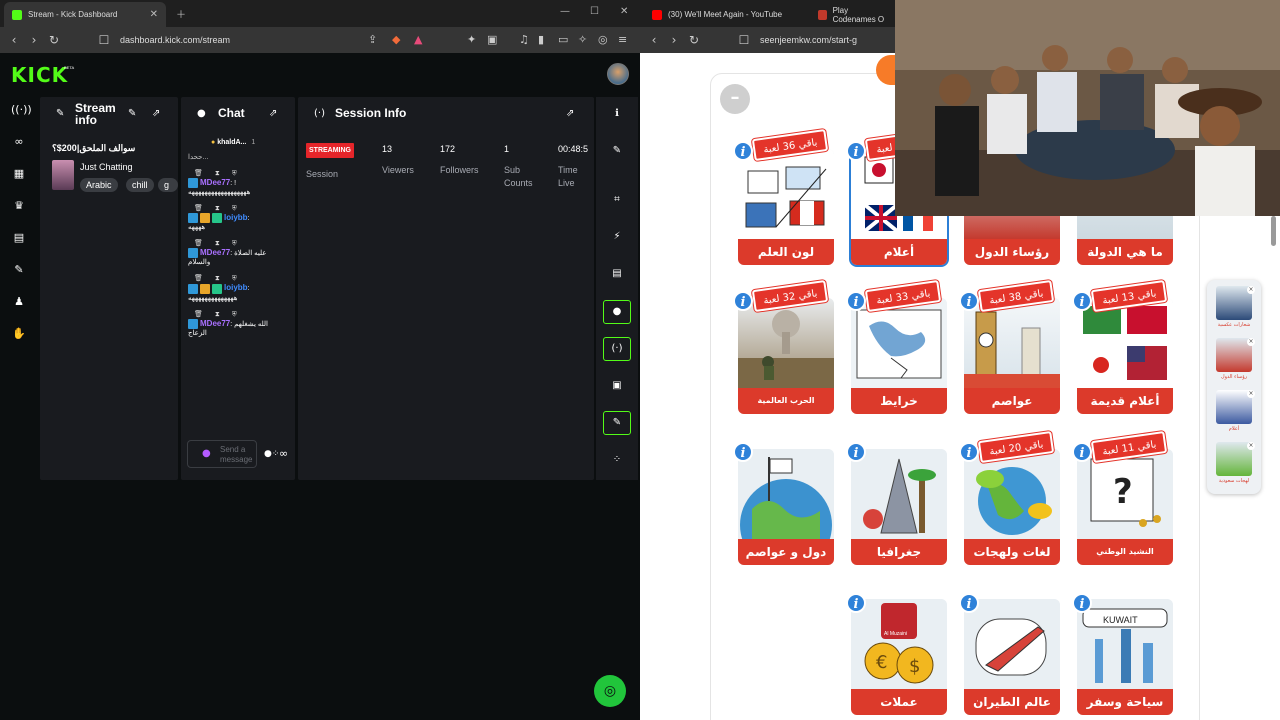 This screenshot has height=720, width=1280. I want to click on wallet-icon: ▭, so click(563, 39).